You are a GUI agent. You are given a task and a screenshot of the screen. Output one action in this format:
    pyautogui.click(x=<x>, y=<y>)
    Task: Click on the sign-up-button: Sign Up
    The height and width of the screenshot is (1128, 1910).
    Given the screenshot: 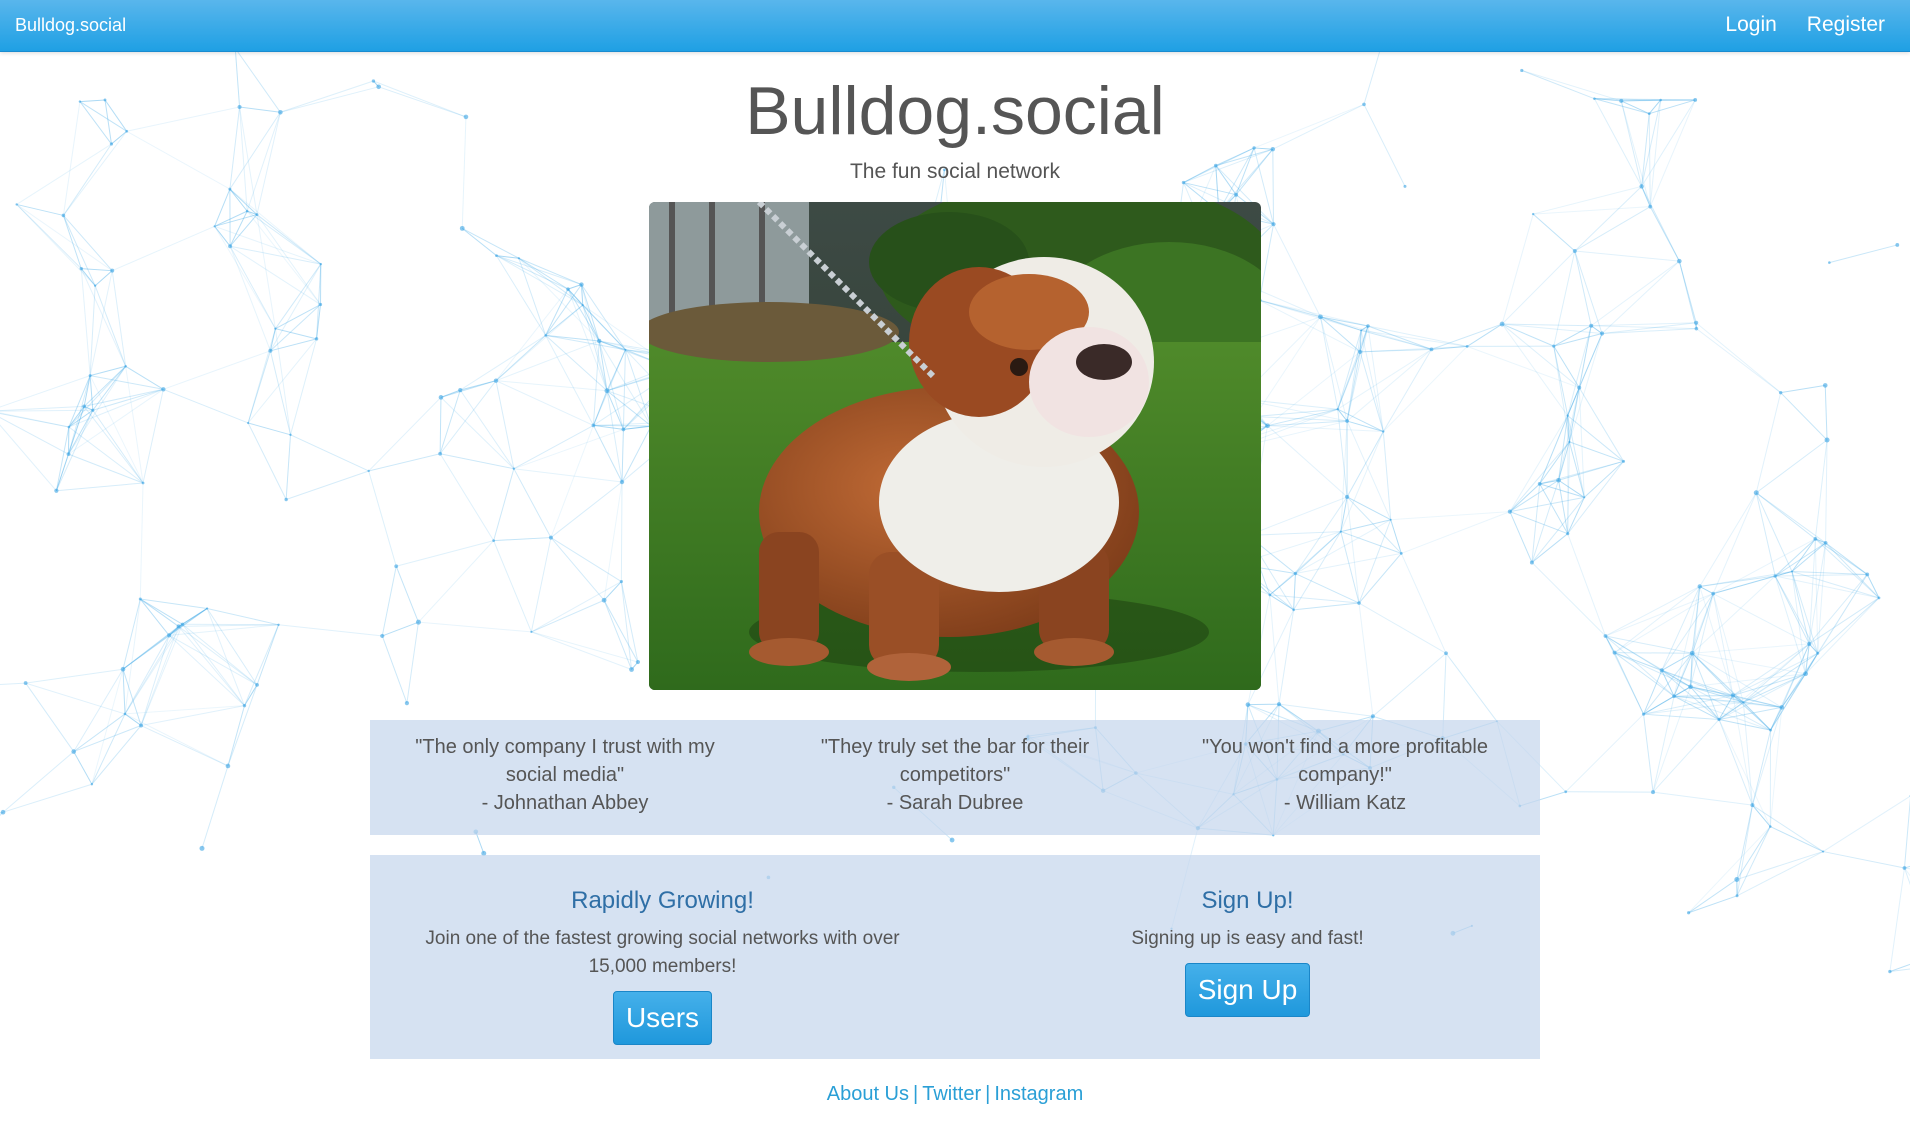 What is the action you would take?
    pyautogui.click(x=1247, y=990)
    